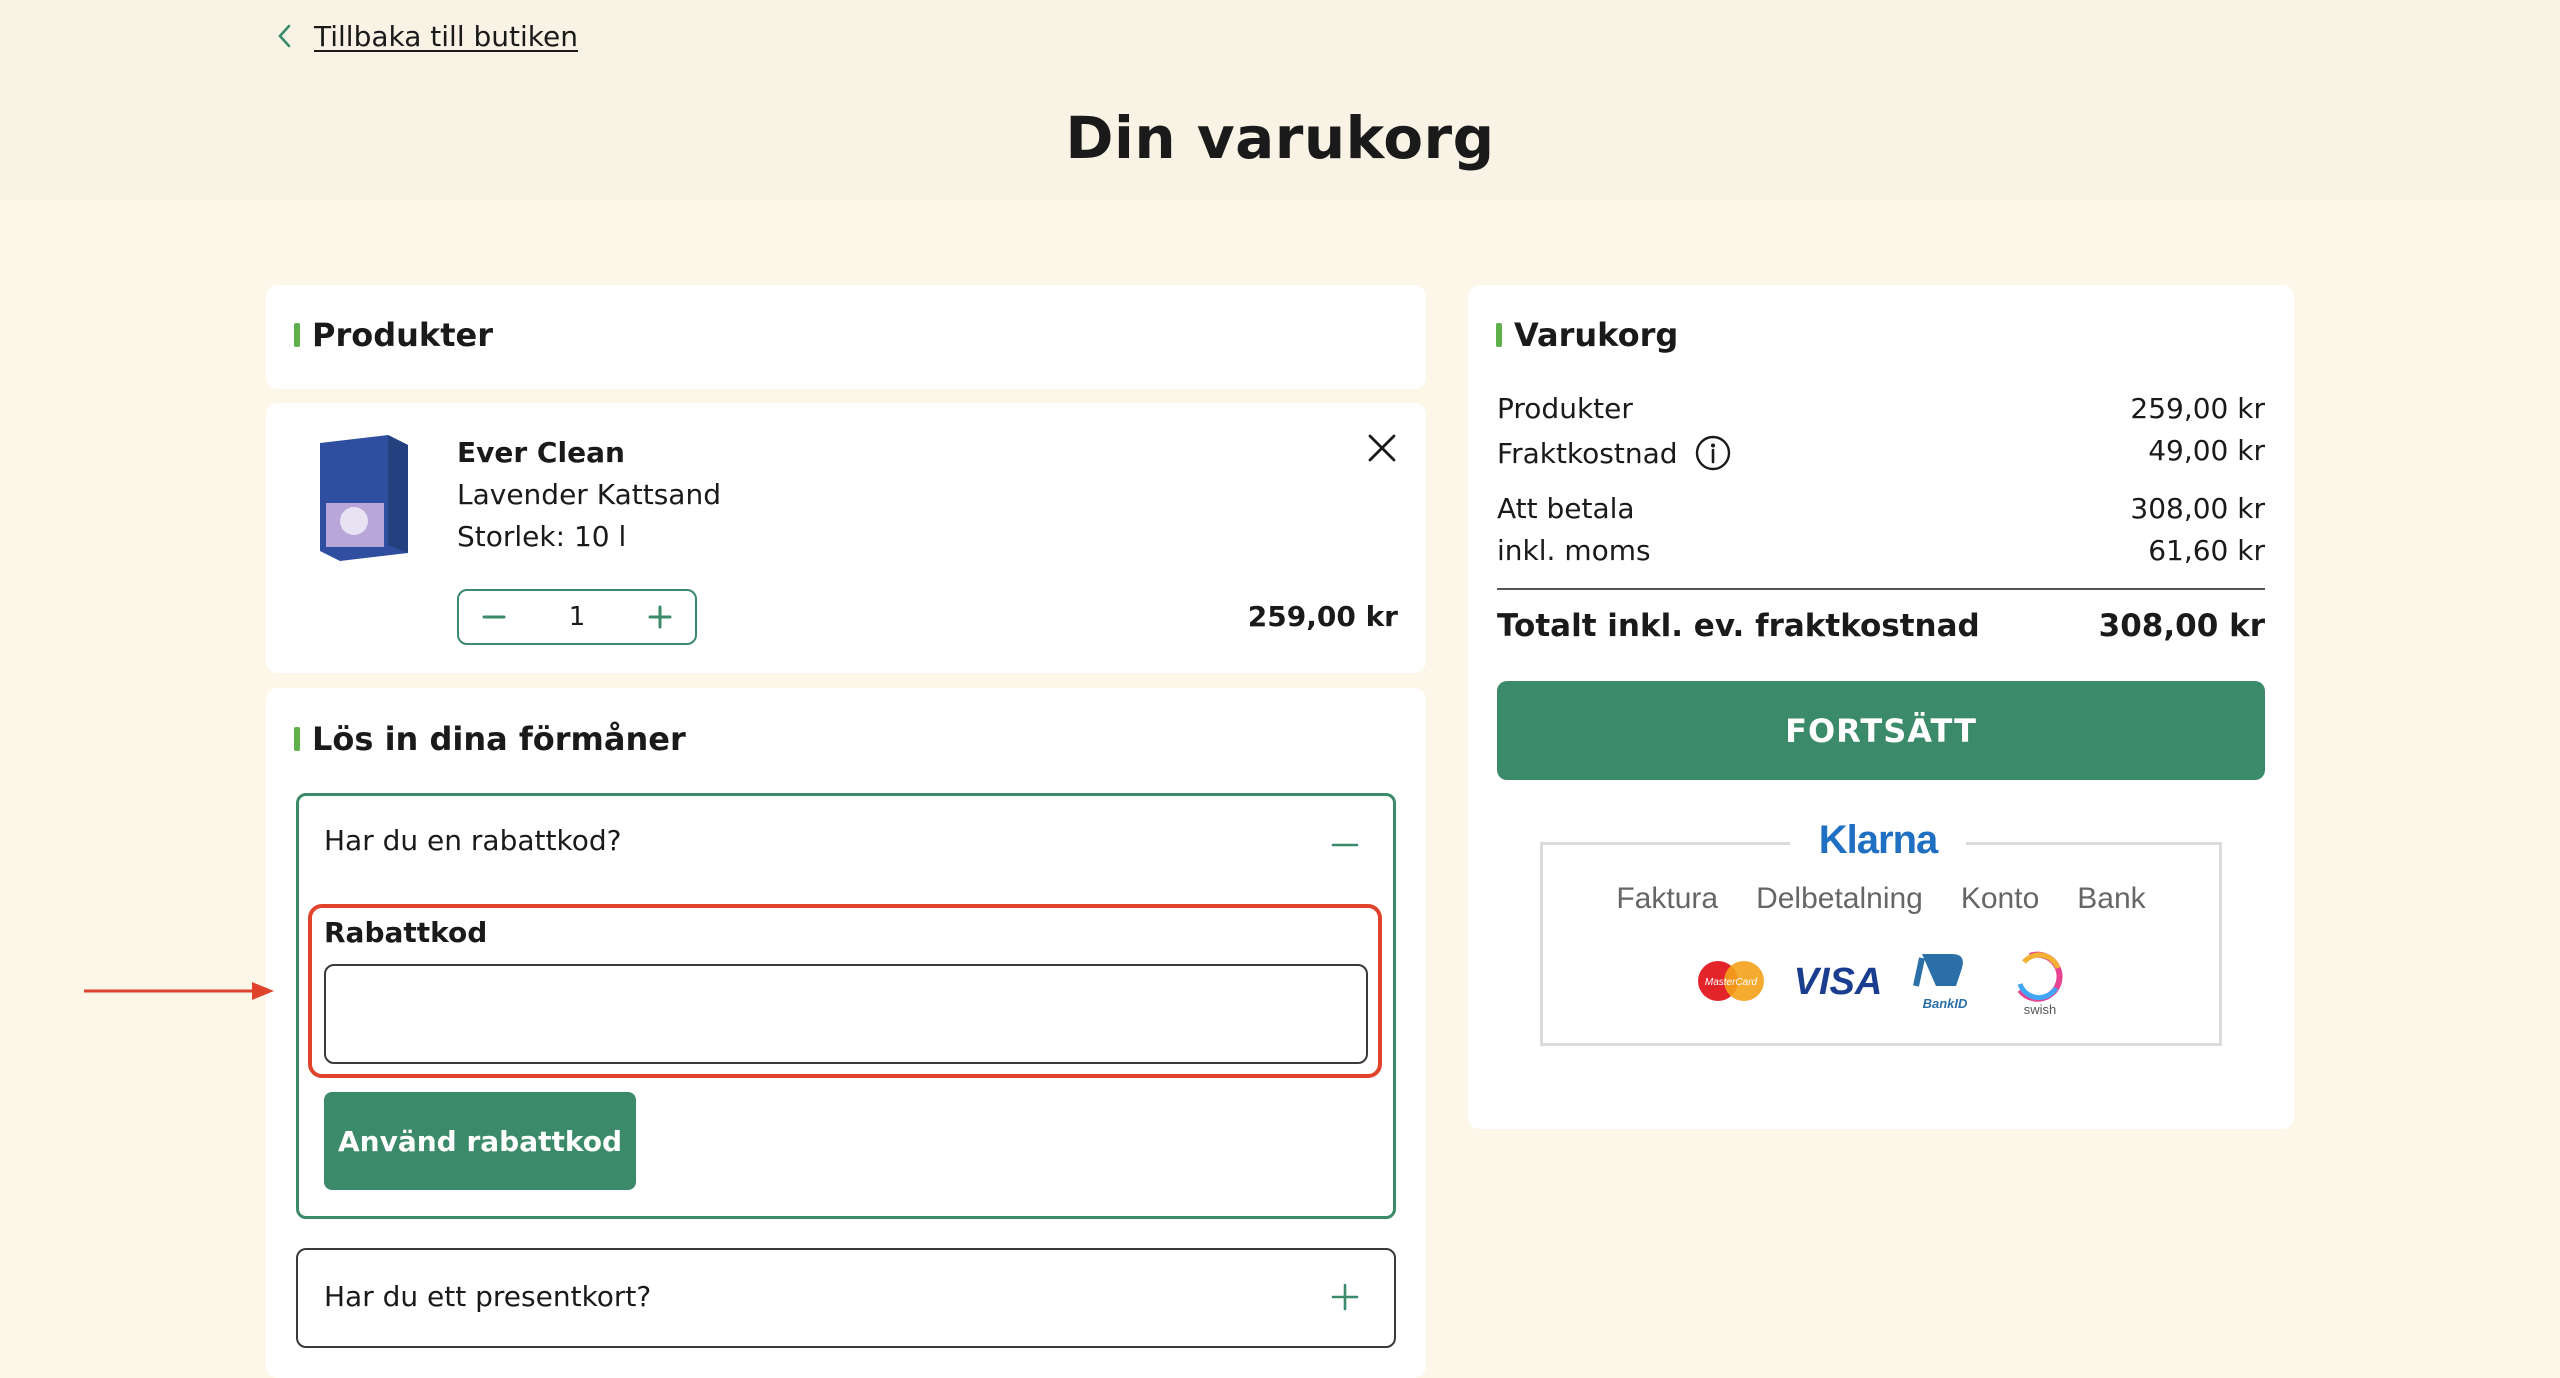 This screenshot has width=2560, height=1378. Describe the element at coordinates (2206, 550) in the screenshot. I see `summary-value: 61,60 kr` at that location.